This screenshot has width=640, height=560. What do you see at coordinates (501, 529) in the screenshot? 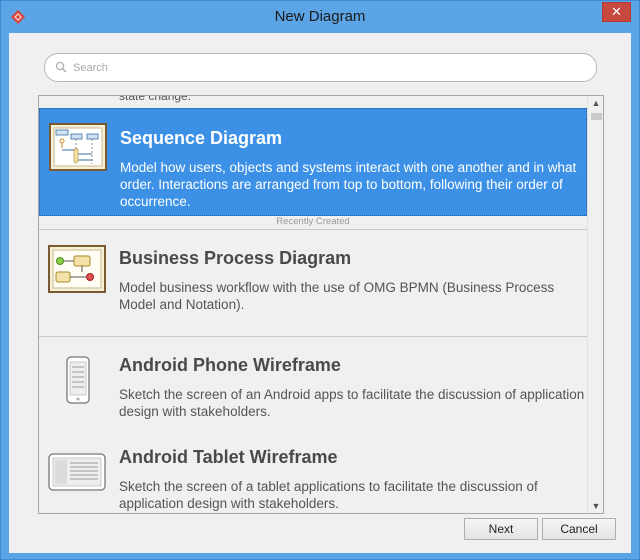
I see `next-button: Next` at bounding box center [501, 529].